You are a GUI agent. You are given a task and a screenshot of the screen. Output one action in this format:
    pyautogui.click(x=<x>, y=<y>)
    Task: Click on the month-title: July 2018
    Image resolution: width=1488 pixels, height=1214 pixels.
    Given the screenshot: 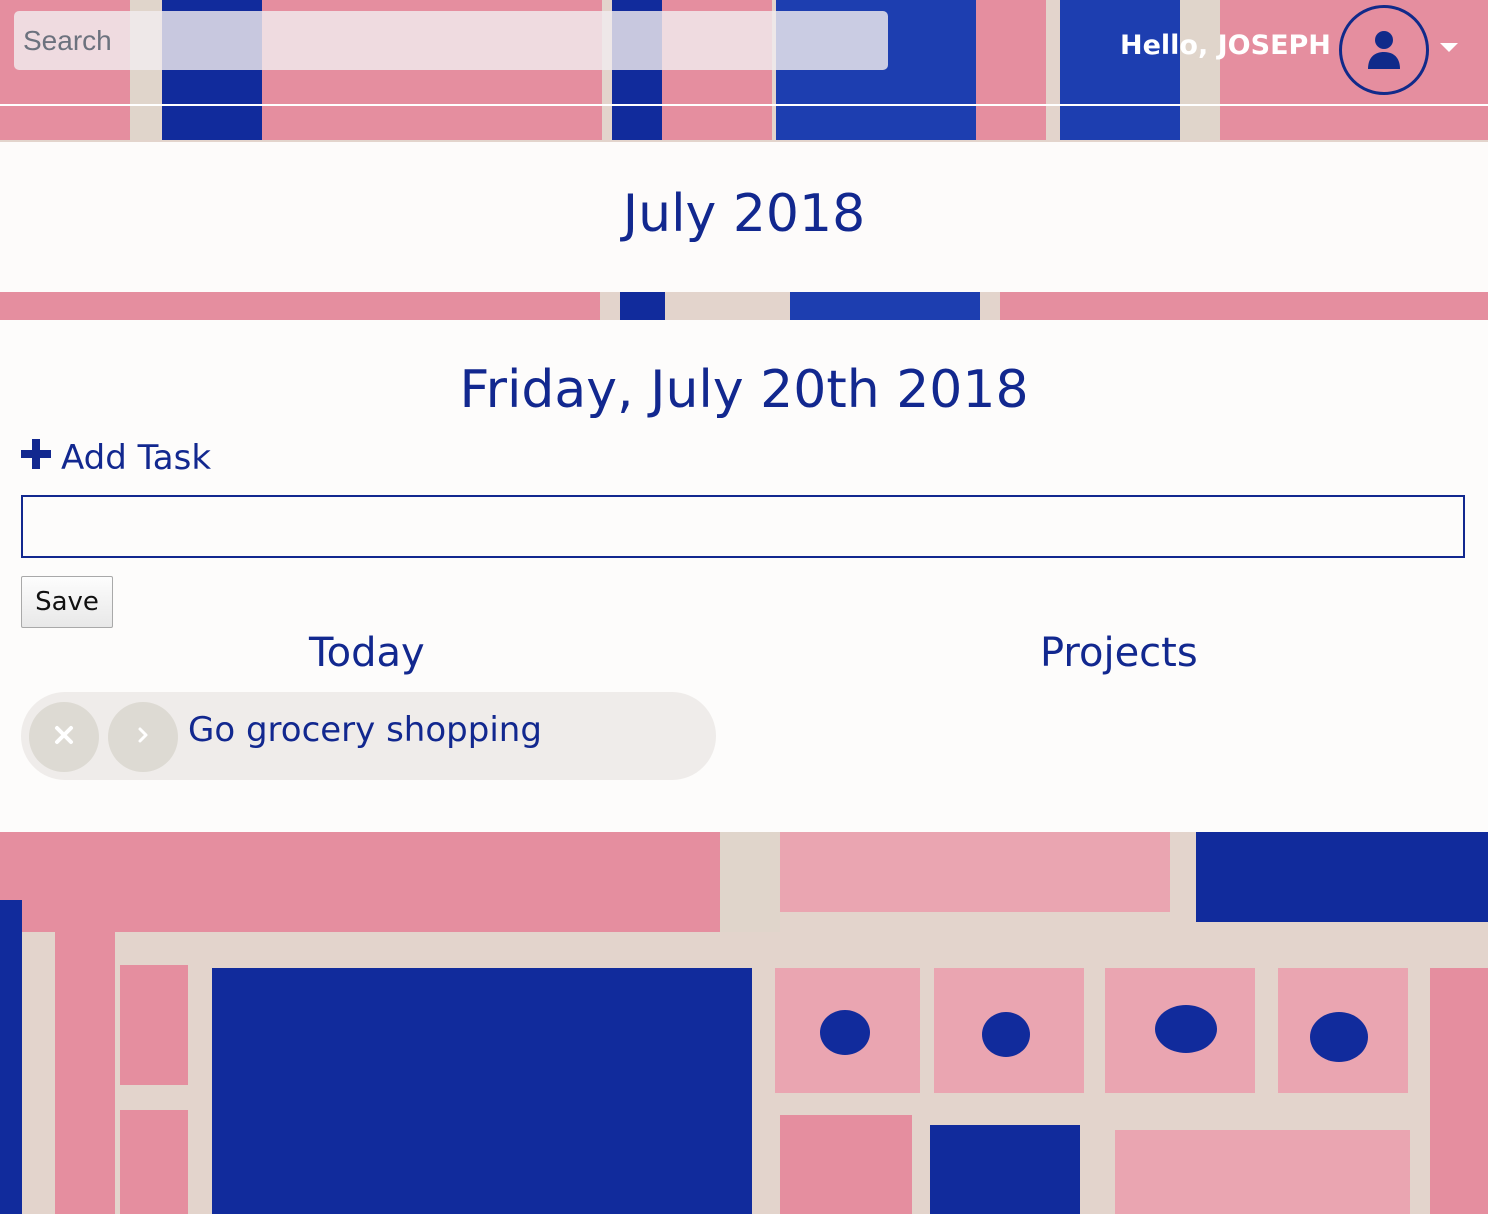 What is the action you would take?
    pyautogui.click(x=744, y=214)
    